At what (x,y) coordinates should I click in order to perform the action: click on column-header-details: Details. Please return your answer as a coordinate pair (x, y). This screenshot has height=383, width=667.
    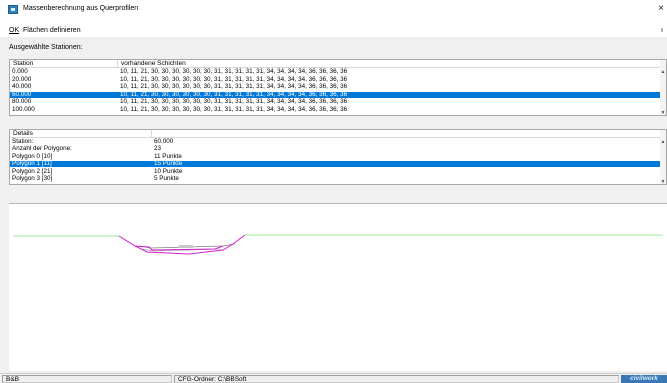
    Looking at the image, I should click on (81, 134).